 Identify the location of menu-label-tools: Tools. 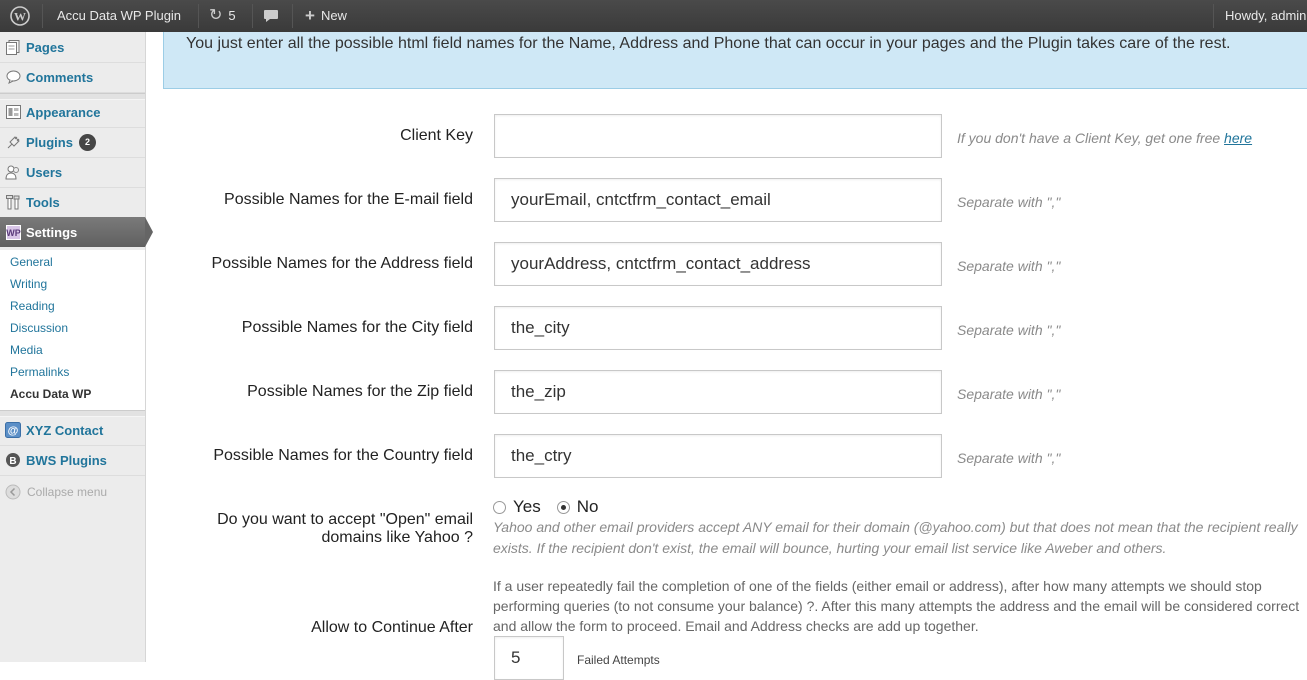
(43, 202).